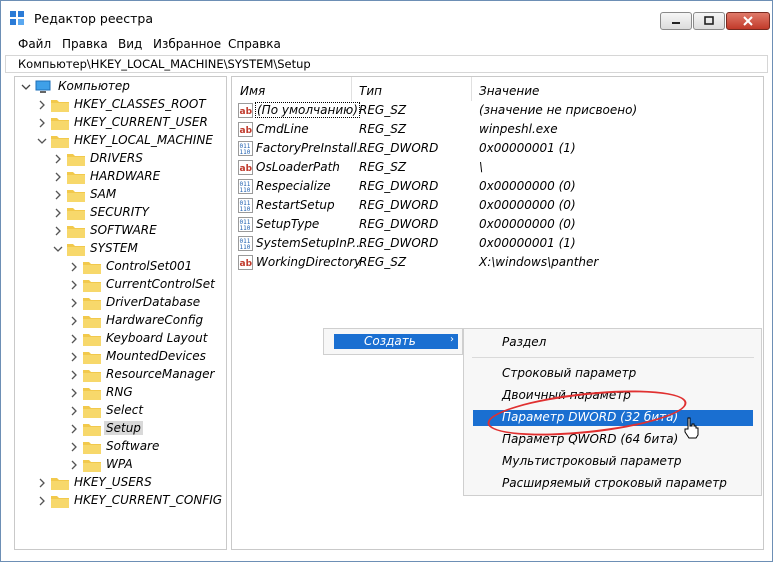  What do you see at coordinates (114, 248) in the screenshot?
I see `tree-label: SYSTEM` at bounding box center [114, 248].